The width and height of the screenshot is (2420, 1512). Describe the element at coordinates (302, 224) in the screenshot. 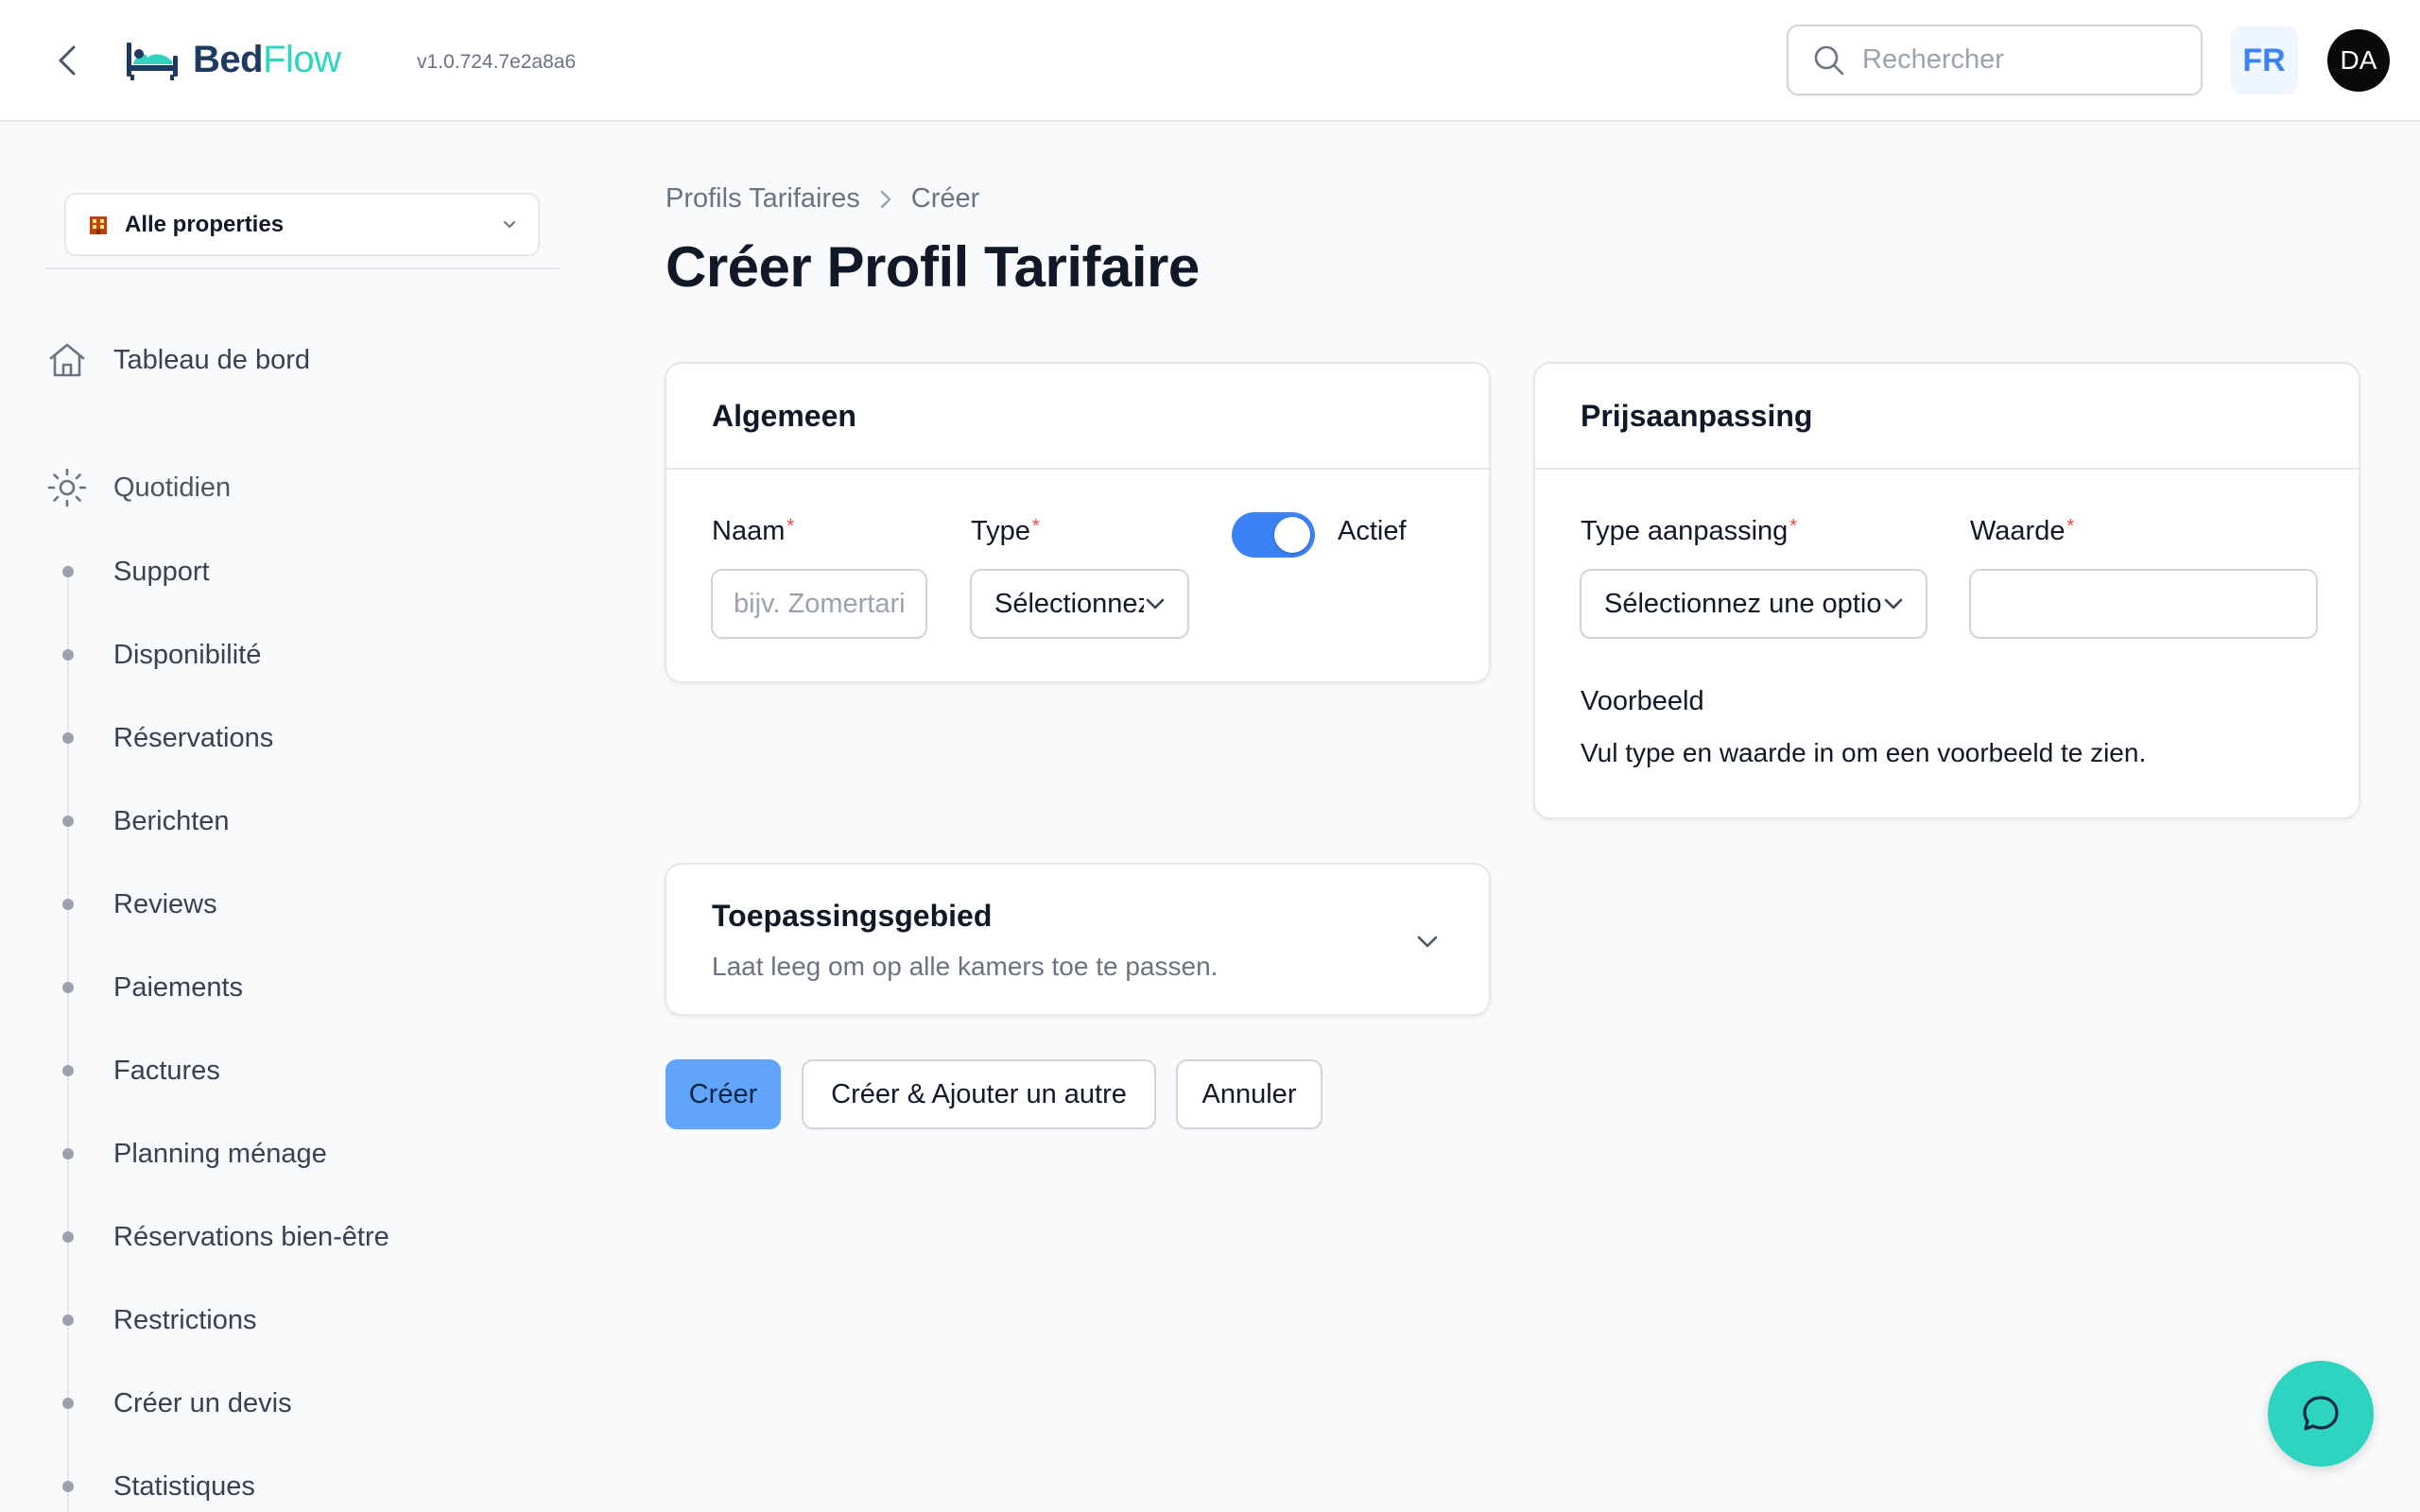

I see `property-select: Alle properties` at that location.